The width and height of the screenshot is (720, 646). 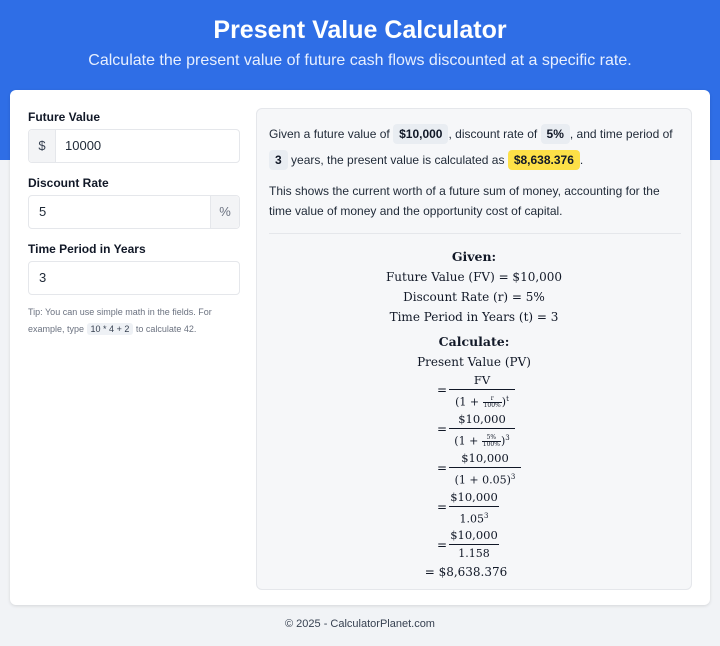 I want to click on tip-text-end: to calculate 42., so click(x=166, y=329).